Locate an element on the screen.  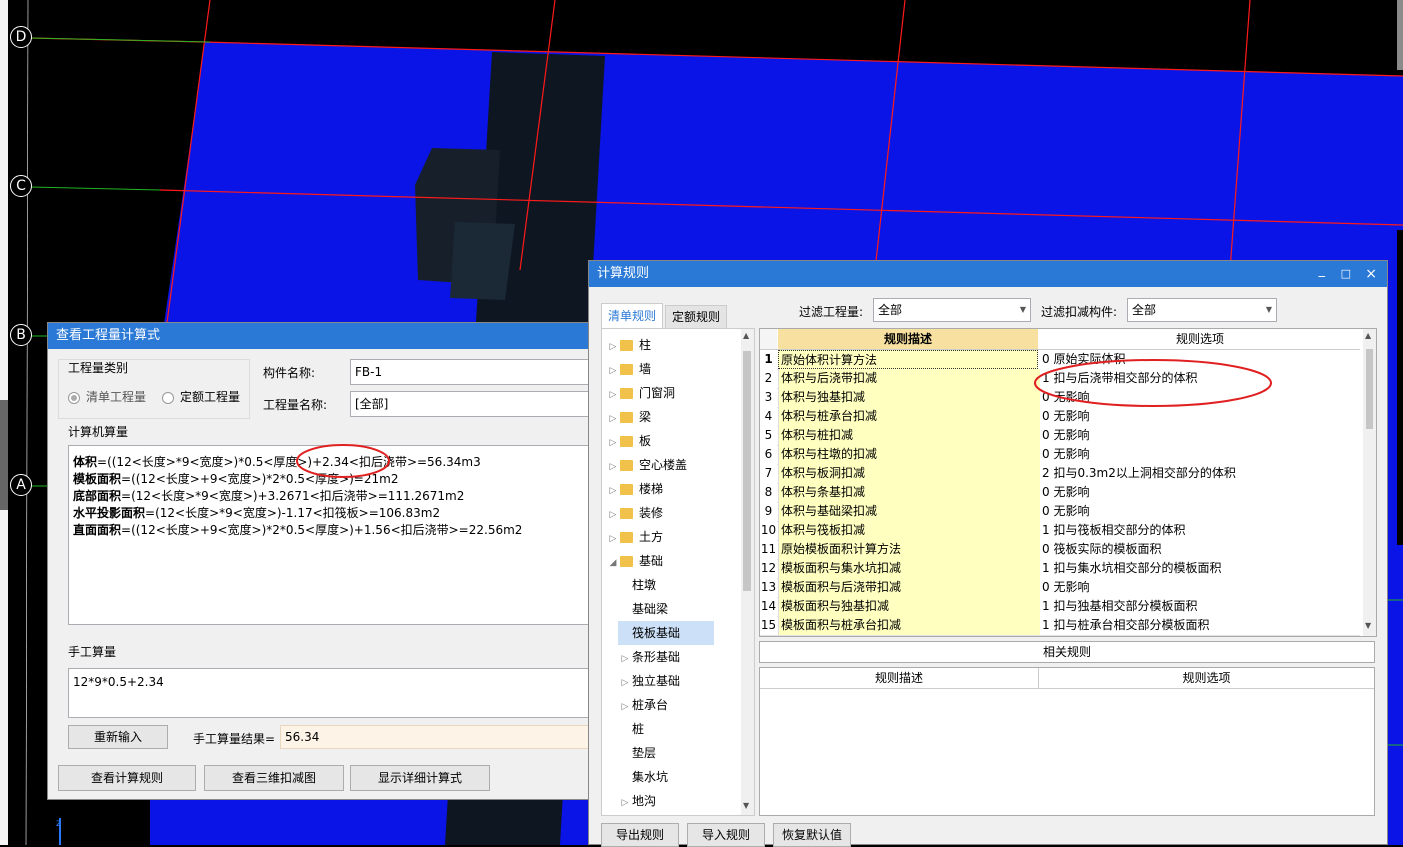
tree-item: ◢ 基础 is located at coordinates (634, 561).